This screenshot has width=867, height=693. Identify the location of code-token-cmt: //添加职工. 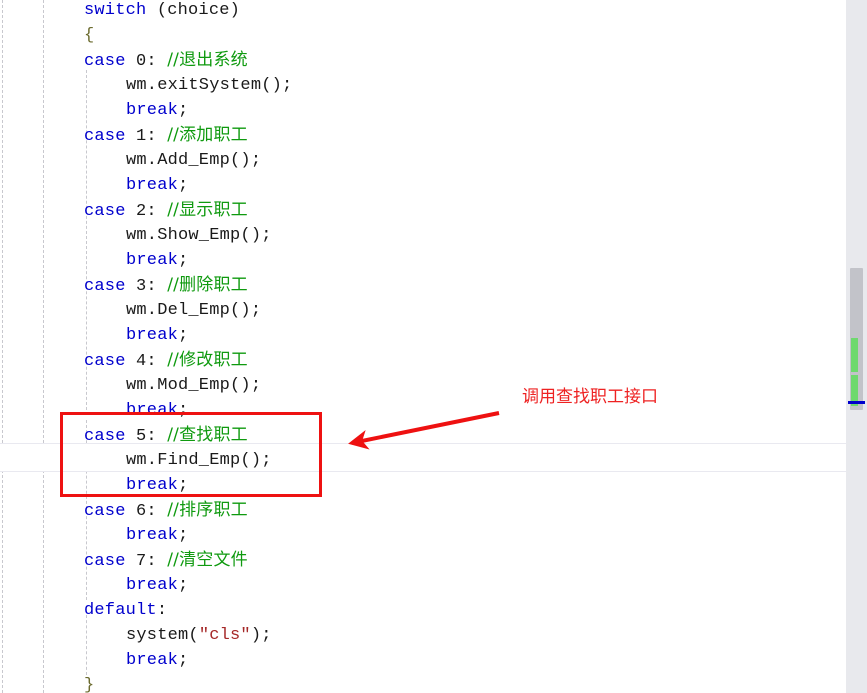
(207, 135).